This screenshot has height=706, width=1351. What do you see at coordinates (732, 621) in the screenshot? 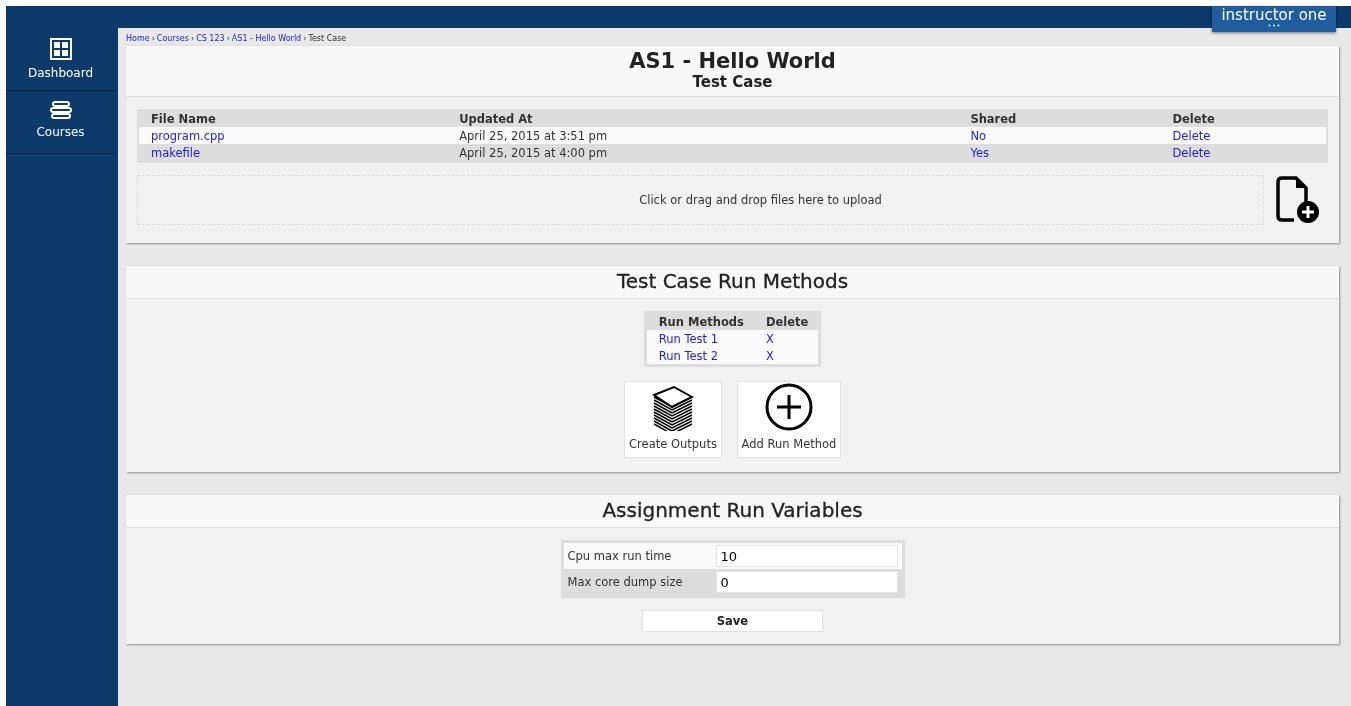
I see `save-button: Save` at bounding box center [732, 621].